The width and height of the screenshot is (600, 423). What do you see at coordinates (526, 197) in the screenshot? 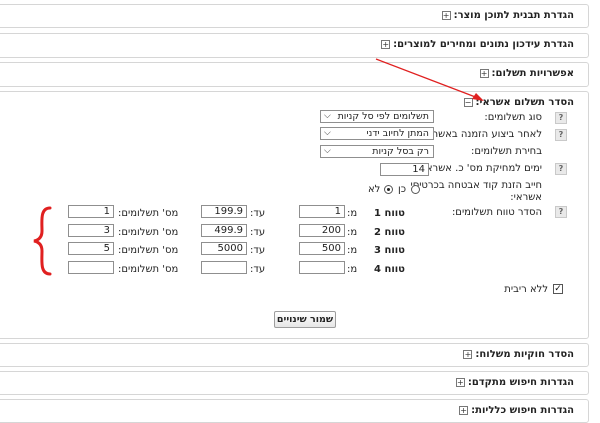
I see `cvv-label-line2: אשראי:` at bounding box center [526, 197].